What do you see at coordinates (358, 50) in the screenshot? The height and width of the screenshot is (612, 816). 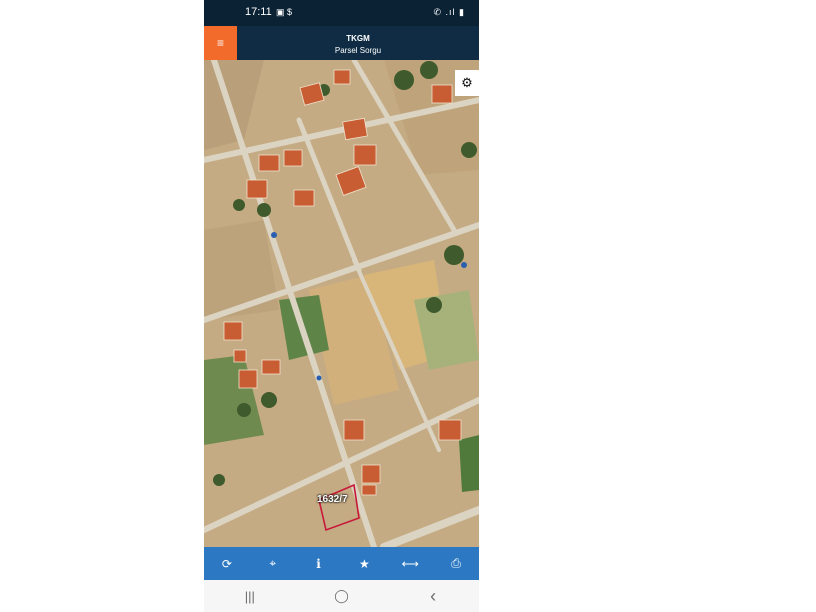 I see `app-subtitle: Parsel Sorgu` at bounding box center [358, 50].